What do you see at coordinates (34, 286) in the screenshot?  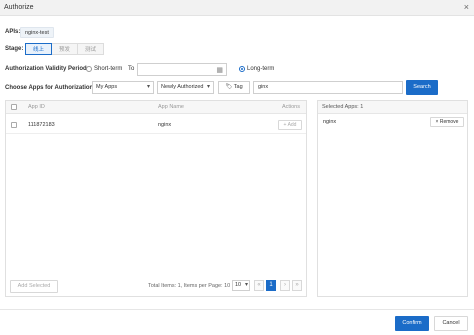 I see `add-selected-button: Add Selected` at bounding box center [34, 286].